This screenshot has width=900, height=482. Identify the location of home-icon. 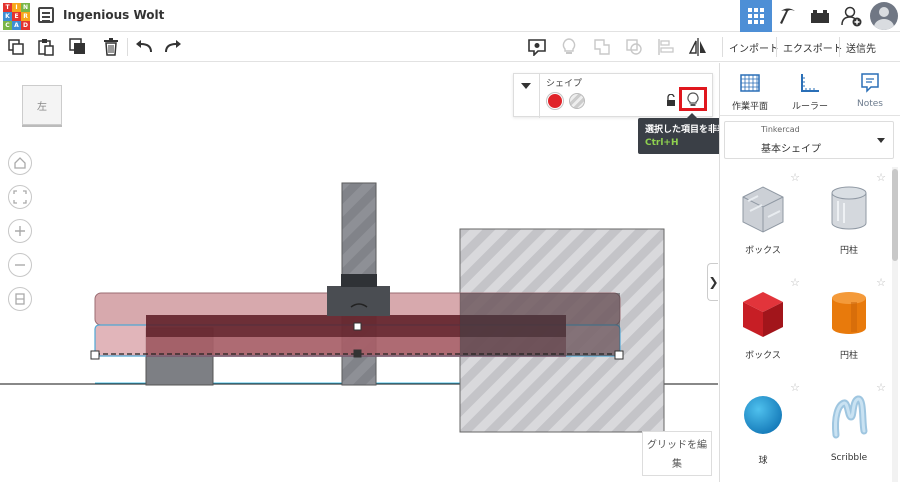
(20, 163).